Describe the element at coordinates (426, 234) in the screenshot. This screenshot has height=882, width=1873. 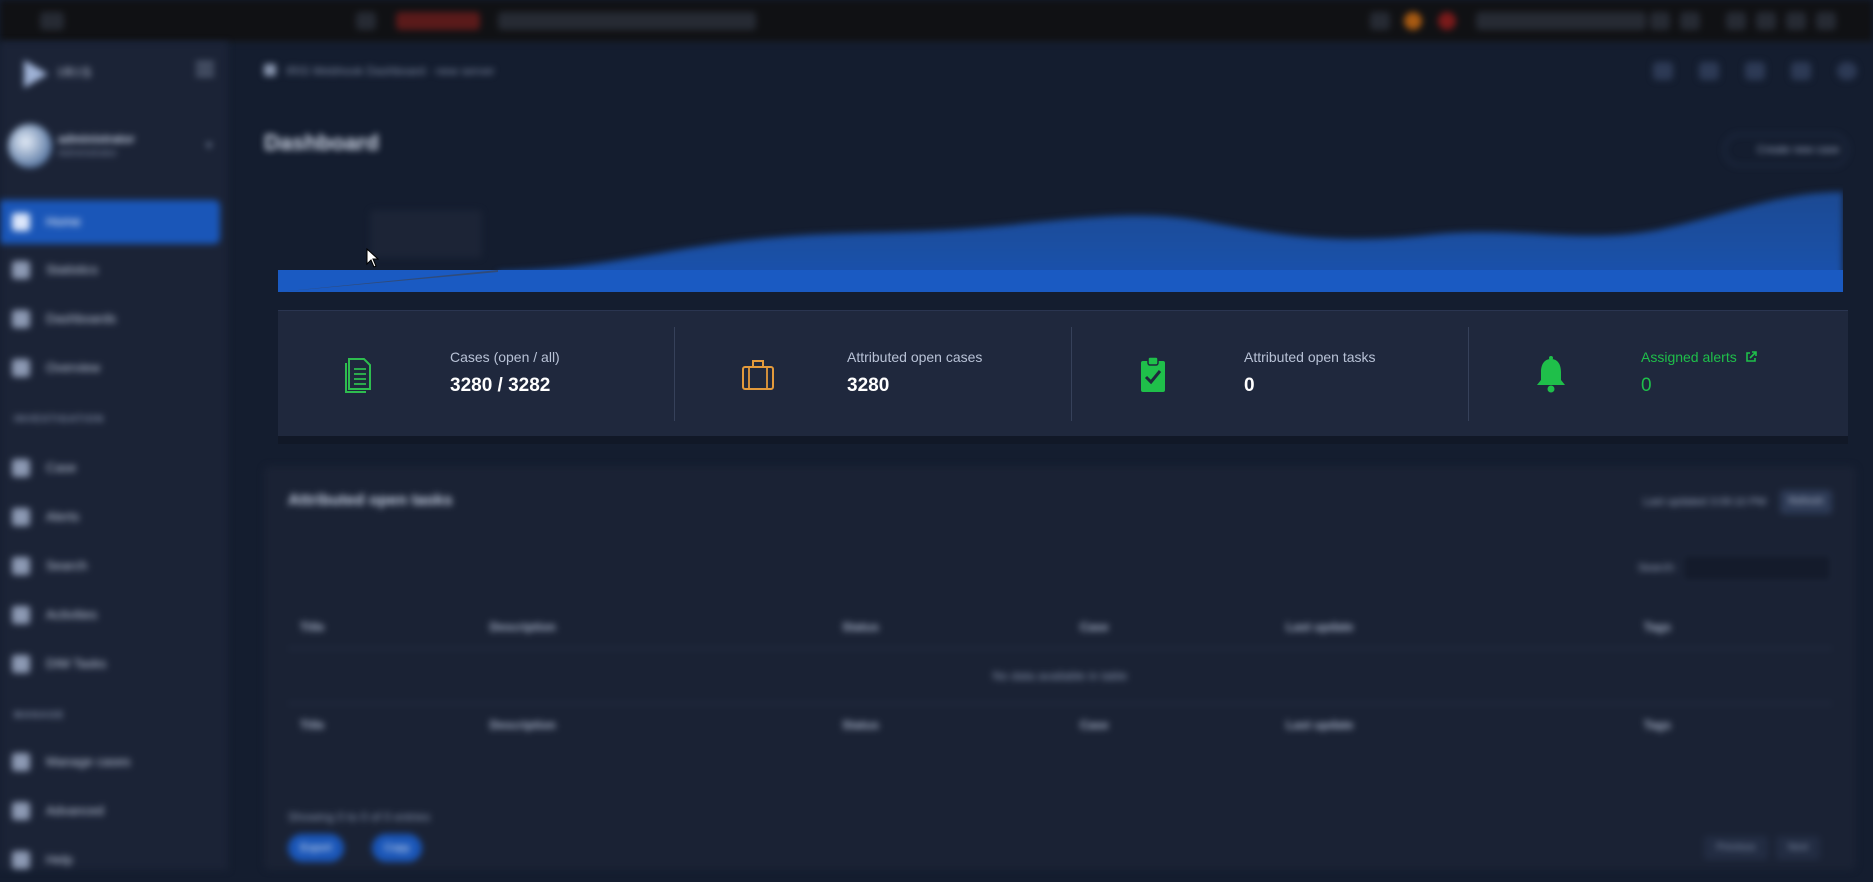
I see `chart-tooltip` at that location.